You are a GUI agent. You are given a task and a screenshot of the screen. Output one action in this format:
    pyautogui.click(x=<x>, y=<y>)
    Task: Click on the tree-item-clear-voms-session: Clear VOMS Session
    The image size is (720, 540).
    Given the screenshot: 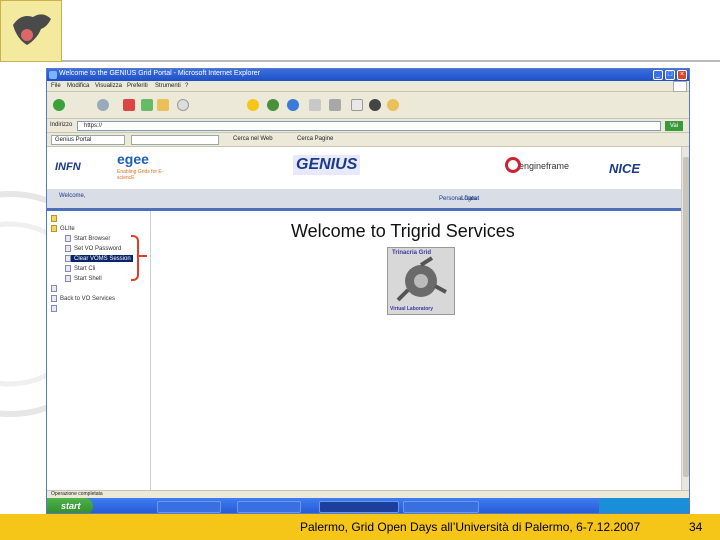 What is the action you would take?
    pyautogui.click(x=99, y=259)
    